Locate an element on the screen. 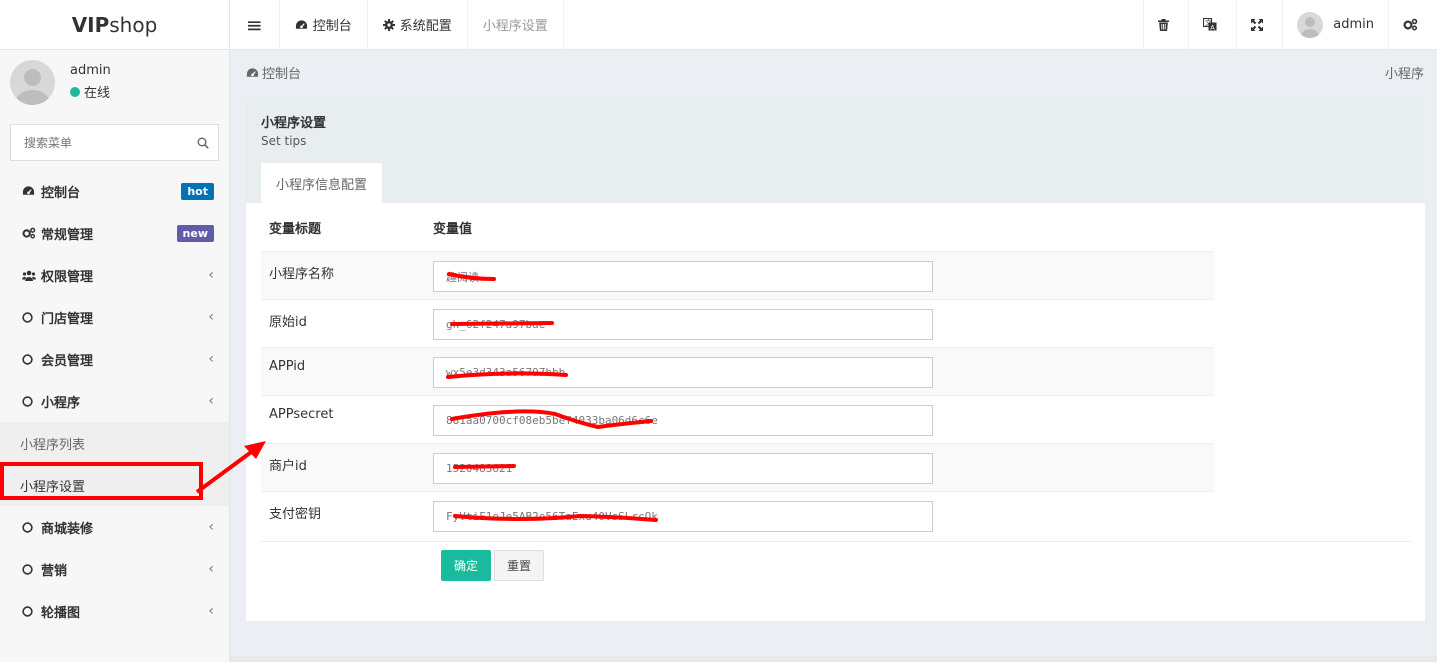  sidebar-item-label: 会员管理 is located at coordinates (67, 361).